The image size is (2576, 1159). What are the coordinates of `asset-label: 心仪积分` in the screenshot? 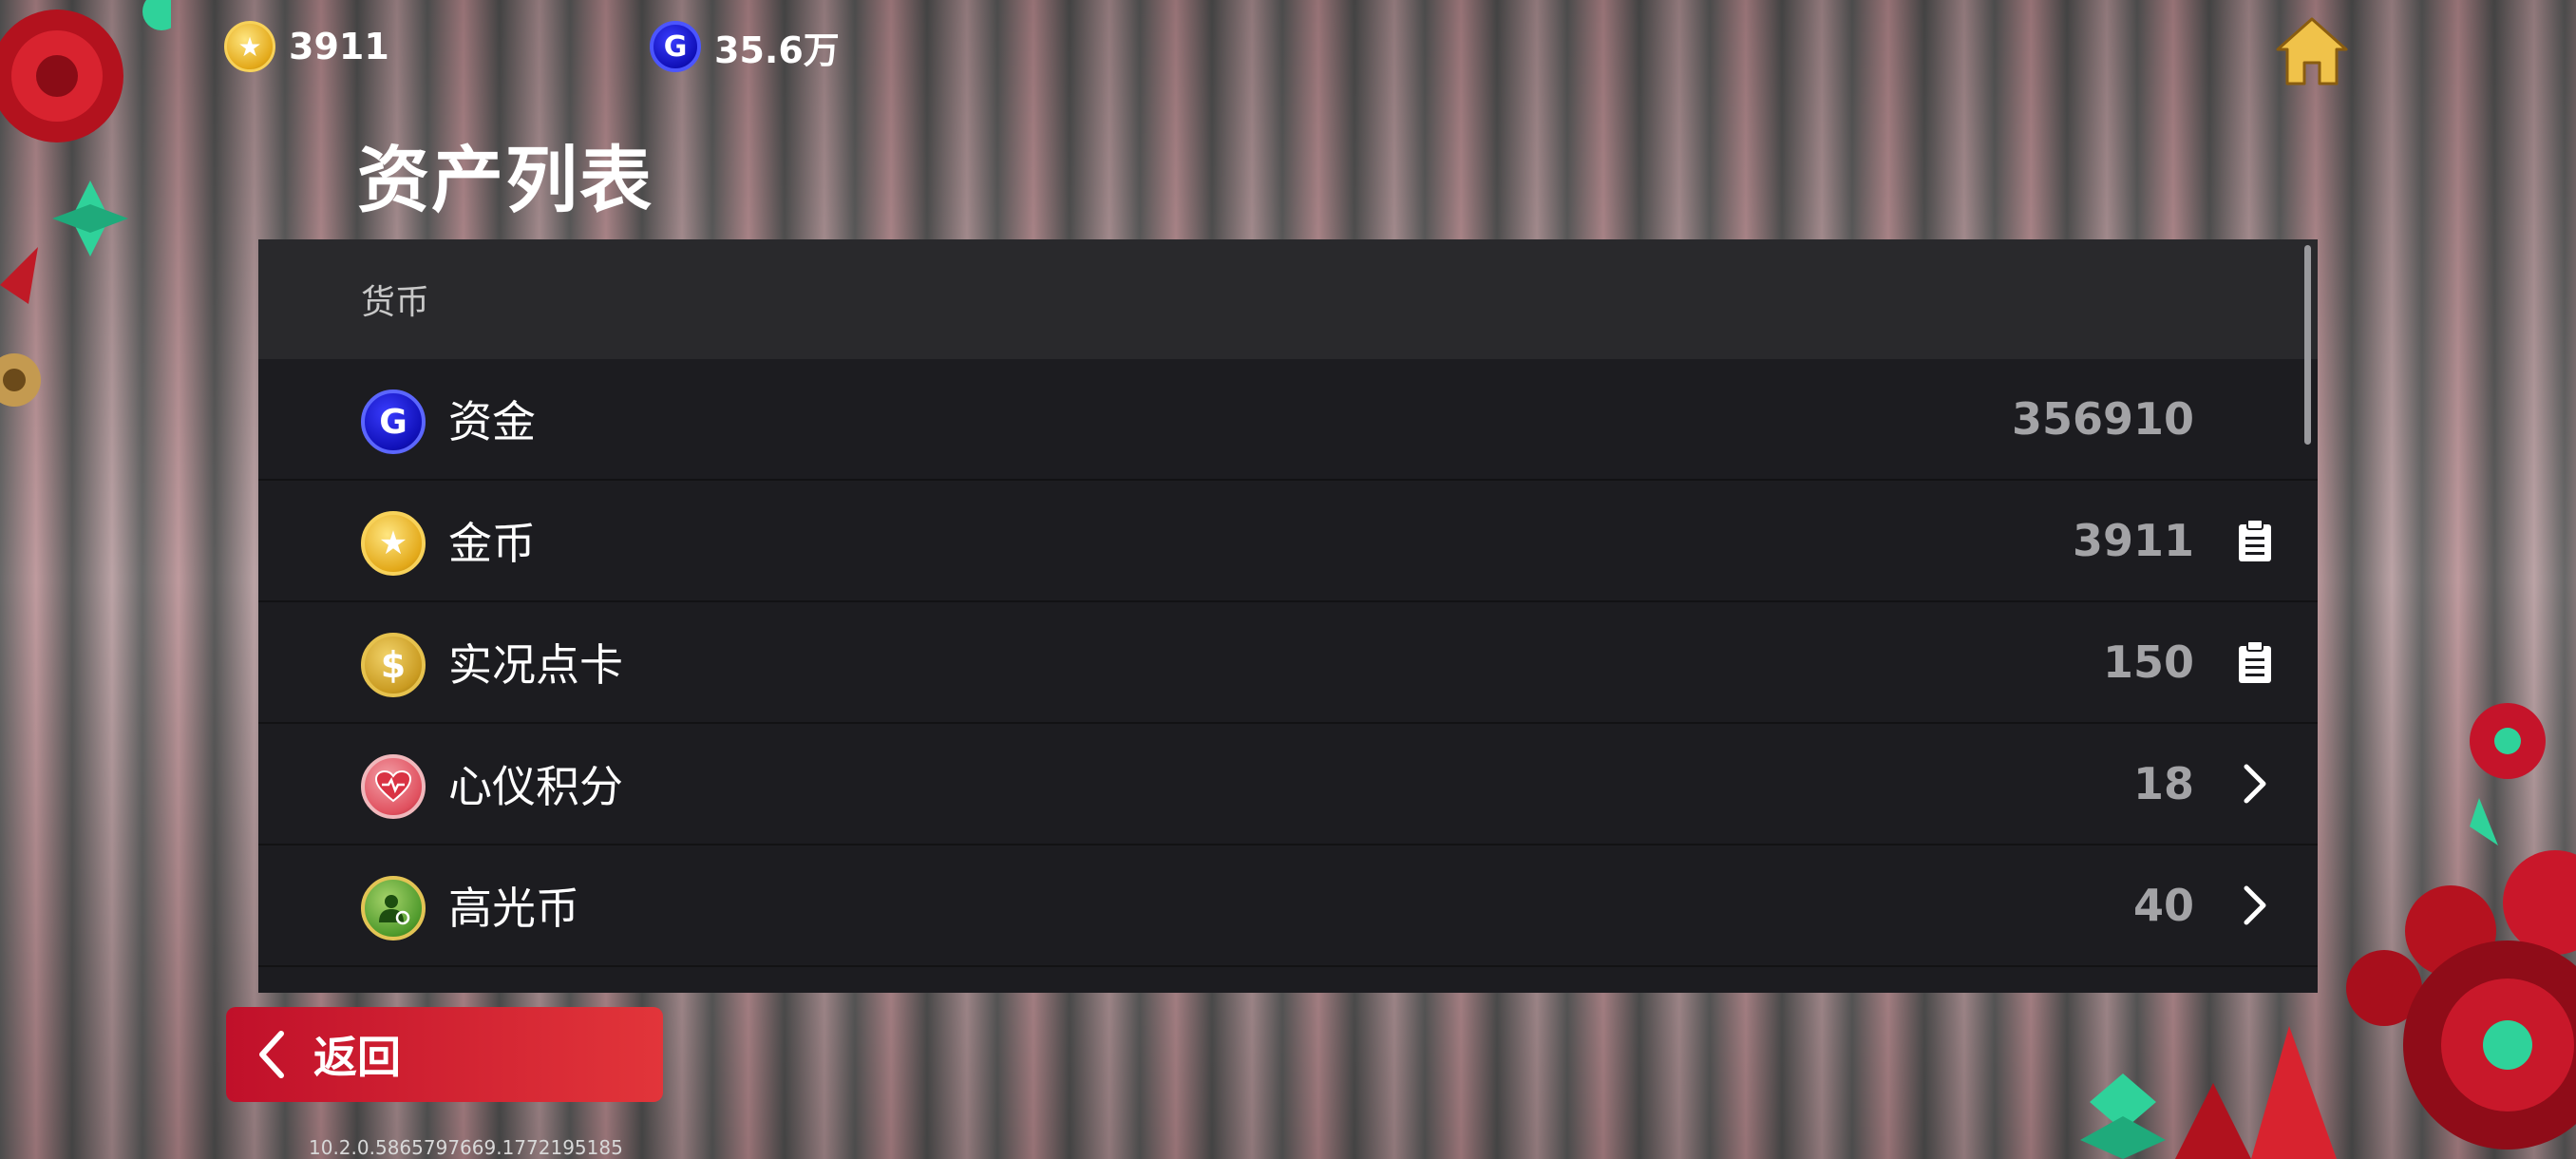 It's located at (535, 786).